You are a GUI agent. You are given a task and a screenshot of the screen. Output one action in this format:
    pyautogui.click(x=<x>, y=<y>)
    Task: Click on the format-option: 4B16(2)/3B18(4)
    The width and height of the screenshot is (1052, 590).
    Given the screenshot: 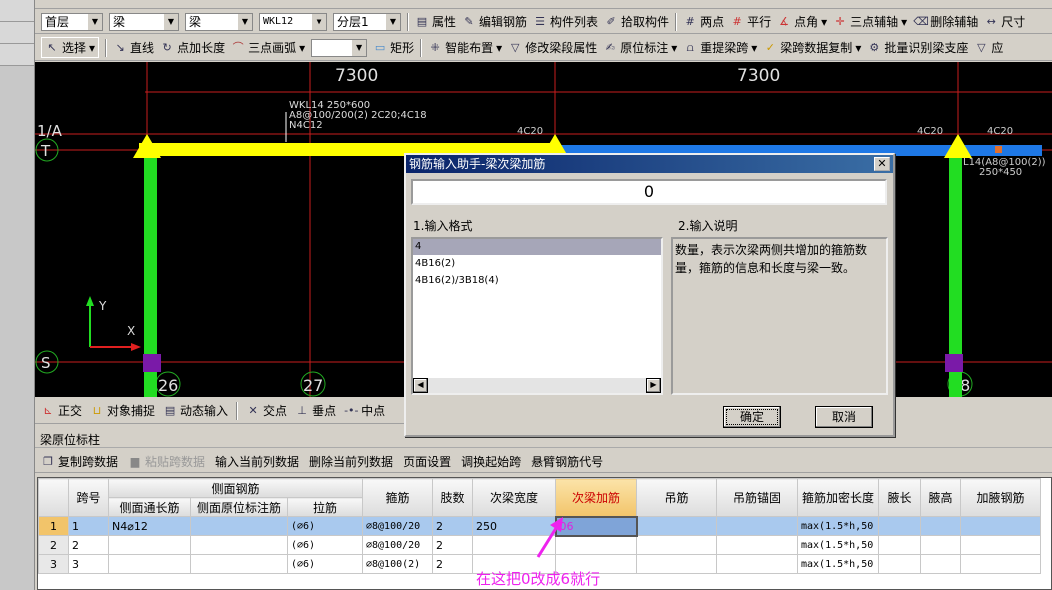 What is the action you would take?
    pyautogui.click(x=537, y=280)
    